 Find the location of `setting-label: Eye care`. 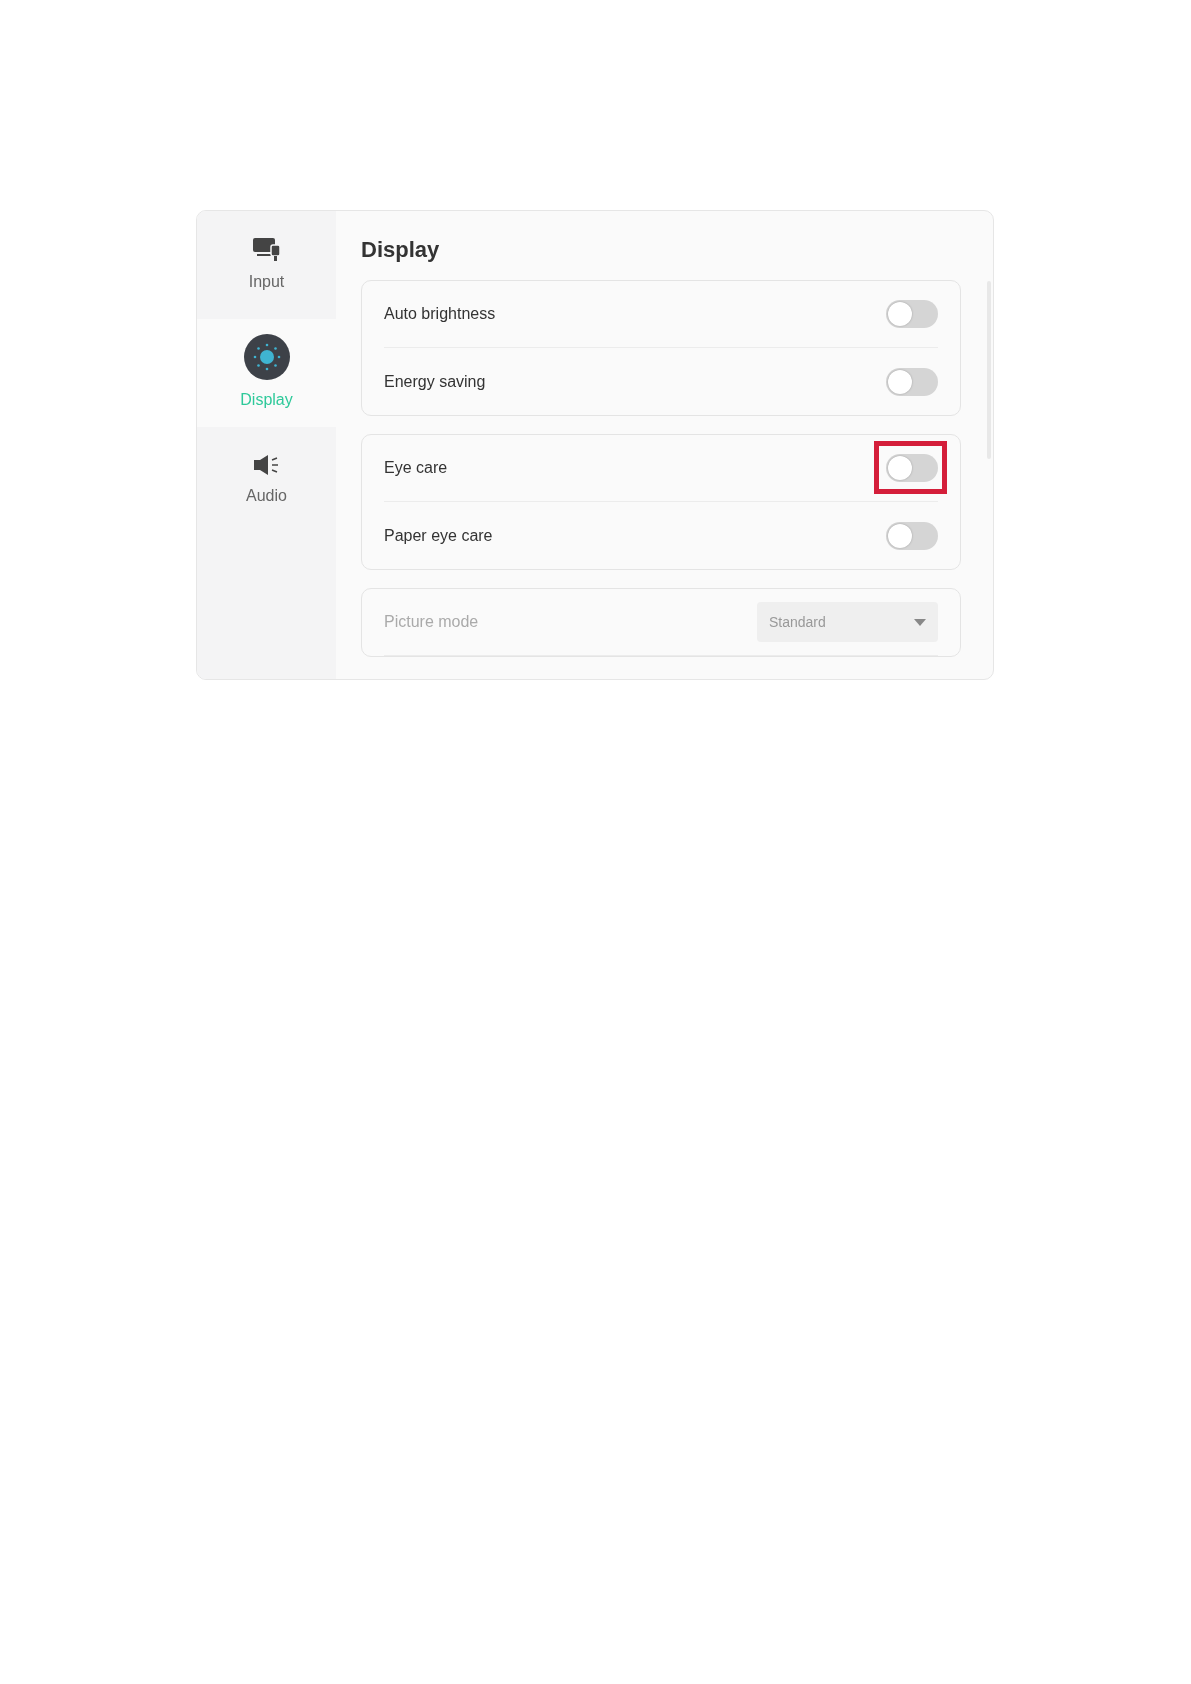

setting-label: Eye care is located at coordinates (416, 468).